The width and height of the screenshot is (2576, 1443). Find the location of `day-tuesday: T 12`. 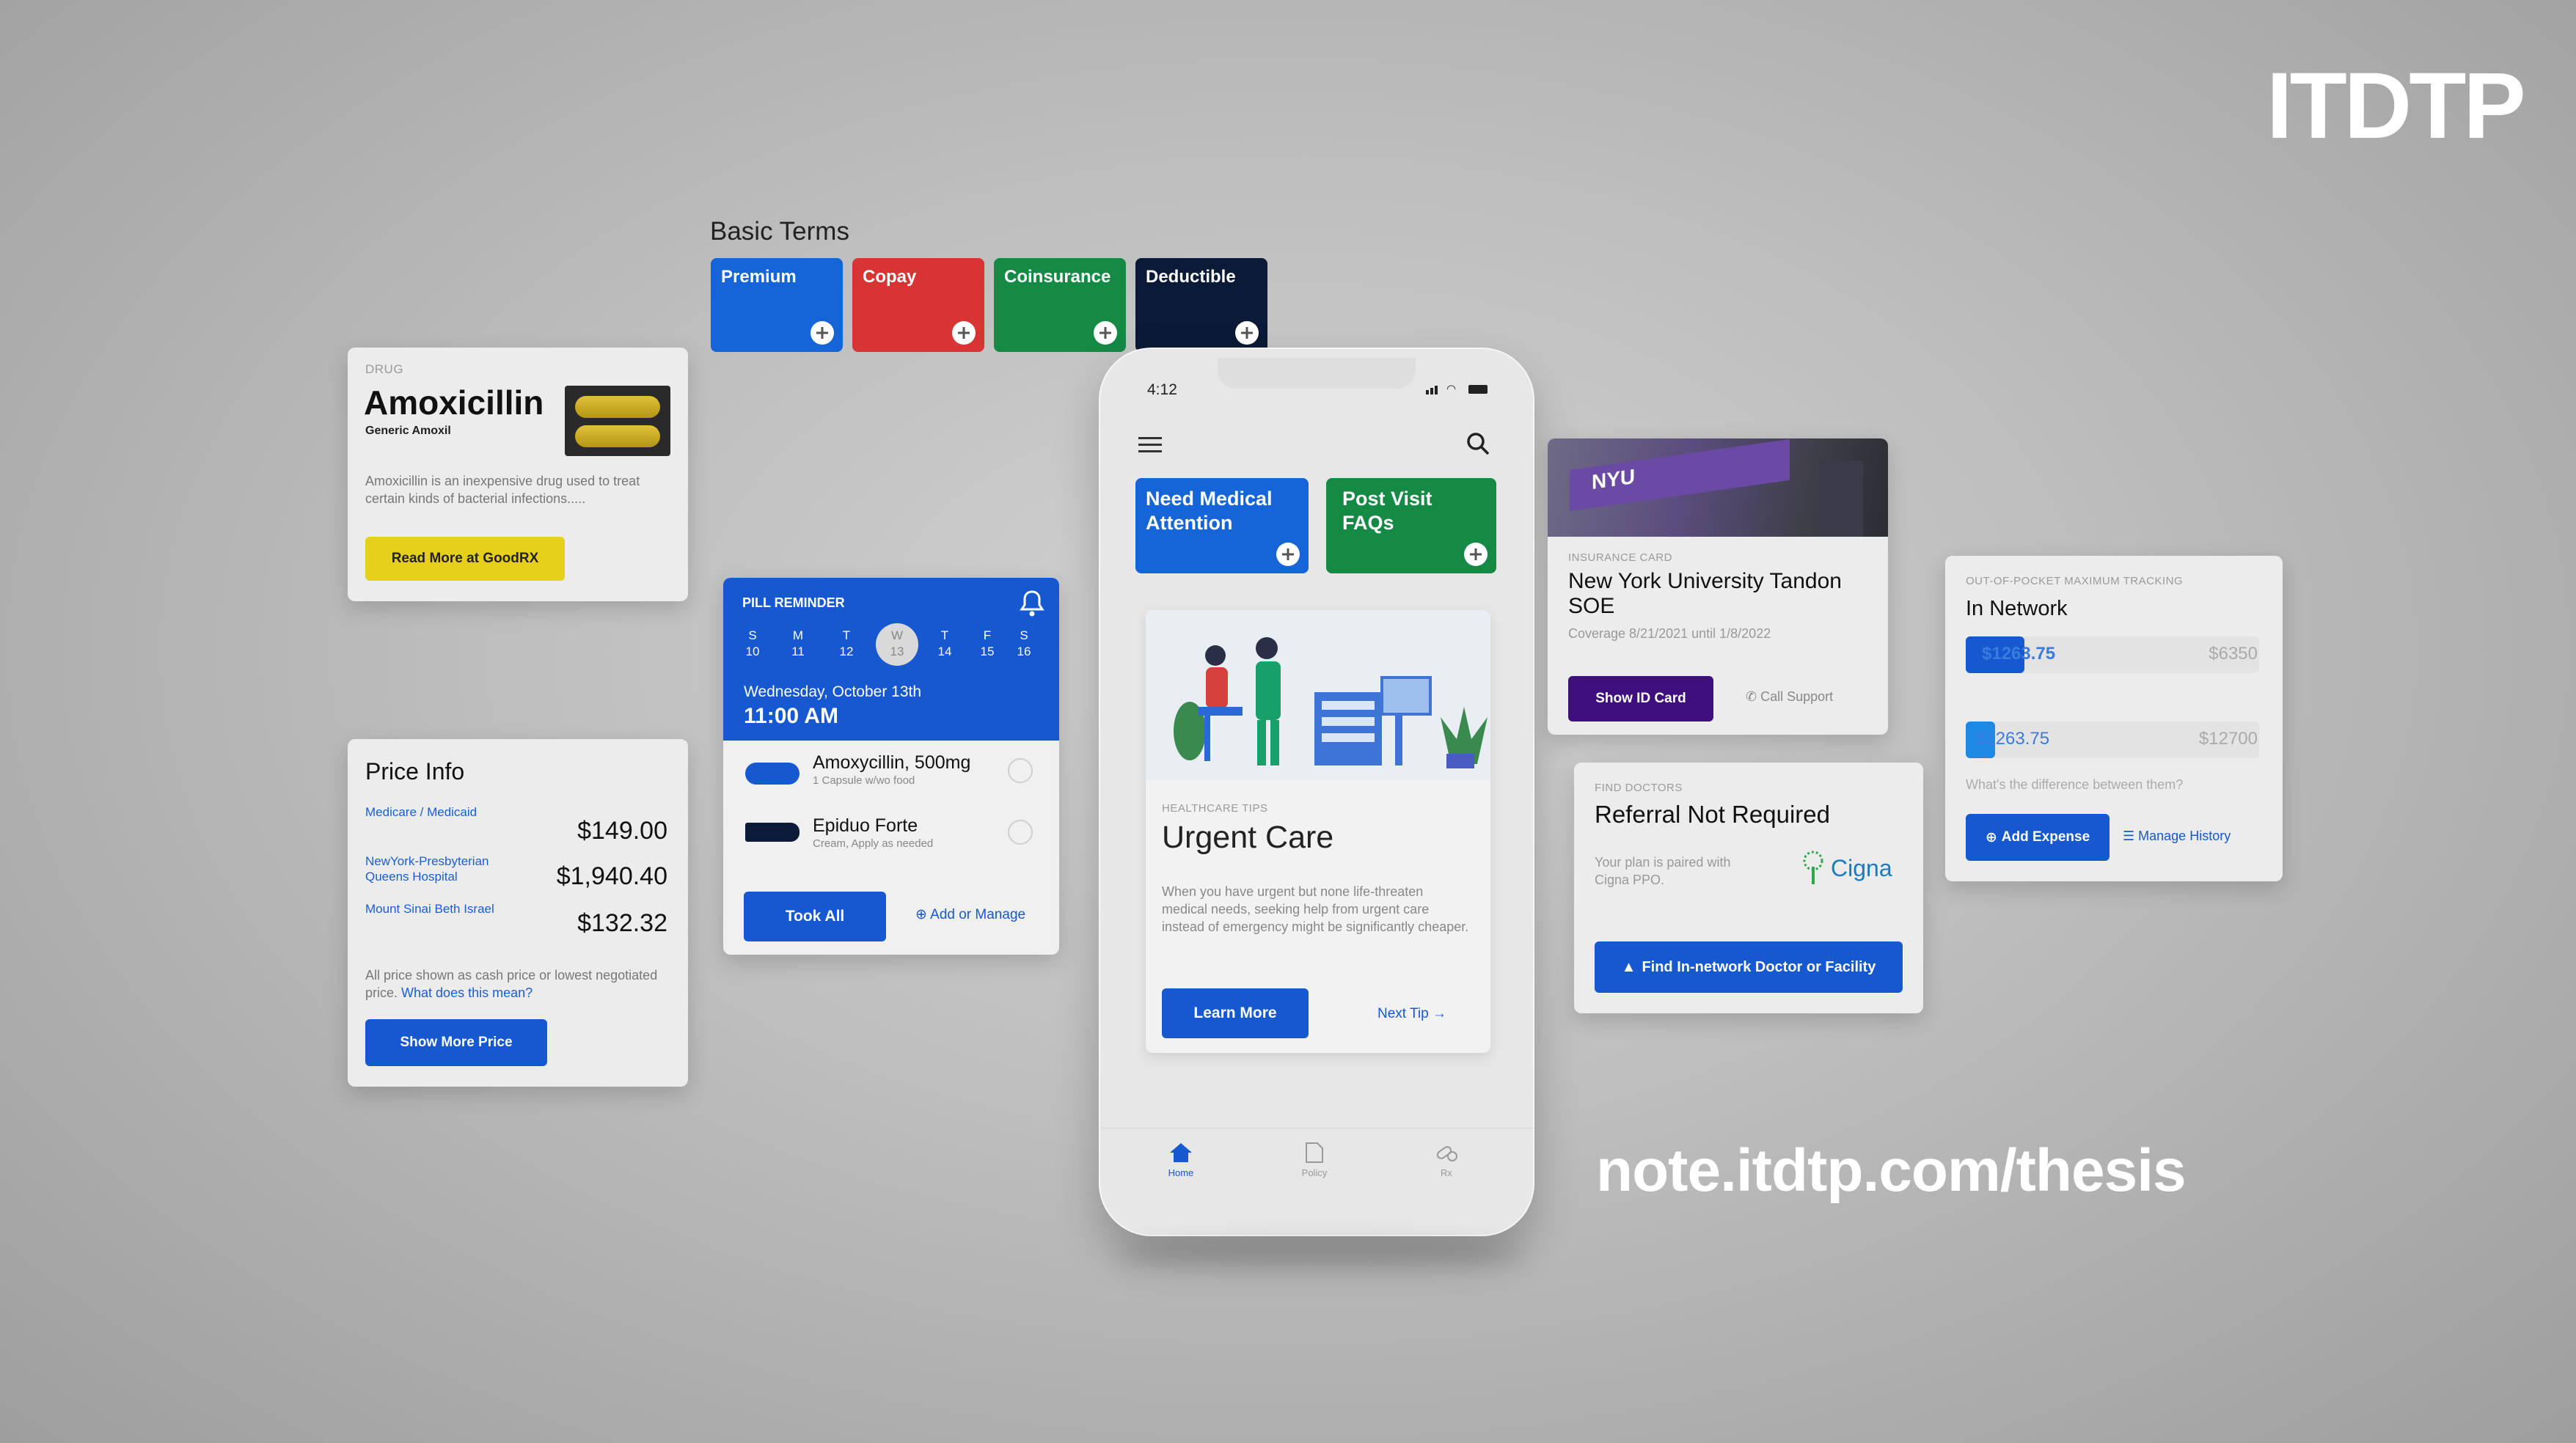

day-tuesday: T 12 is located at coordinates (846, 644).